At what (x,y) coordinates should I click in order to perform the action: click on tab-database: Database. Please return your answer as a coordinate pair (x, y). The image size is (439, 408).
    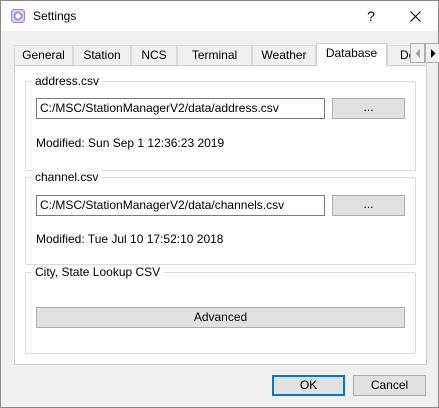
    Looking at the image, I should click on (351, 55).